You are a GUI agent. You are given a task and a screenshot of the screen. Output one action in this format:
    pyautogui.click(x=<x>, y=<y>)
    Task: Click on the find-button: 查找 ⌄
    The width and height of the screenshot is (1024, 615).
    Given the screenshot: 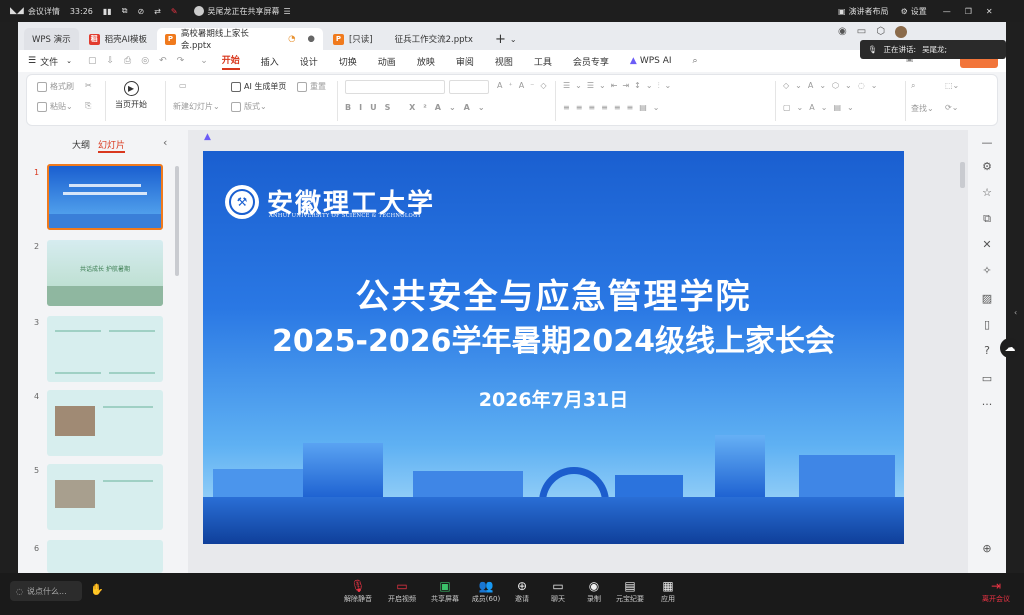 What is the action you would take?
    pyautogui.click(x=922, y=108)
    